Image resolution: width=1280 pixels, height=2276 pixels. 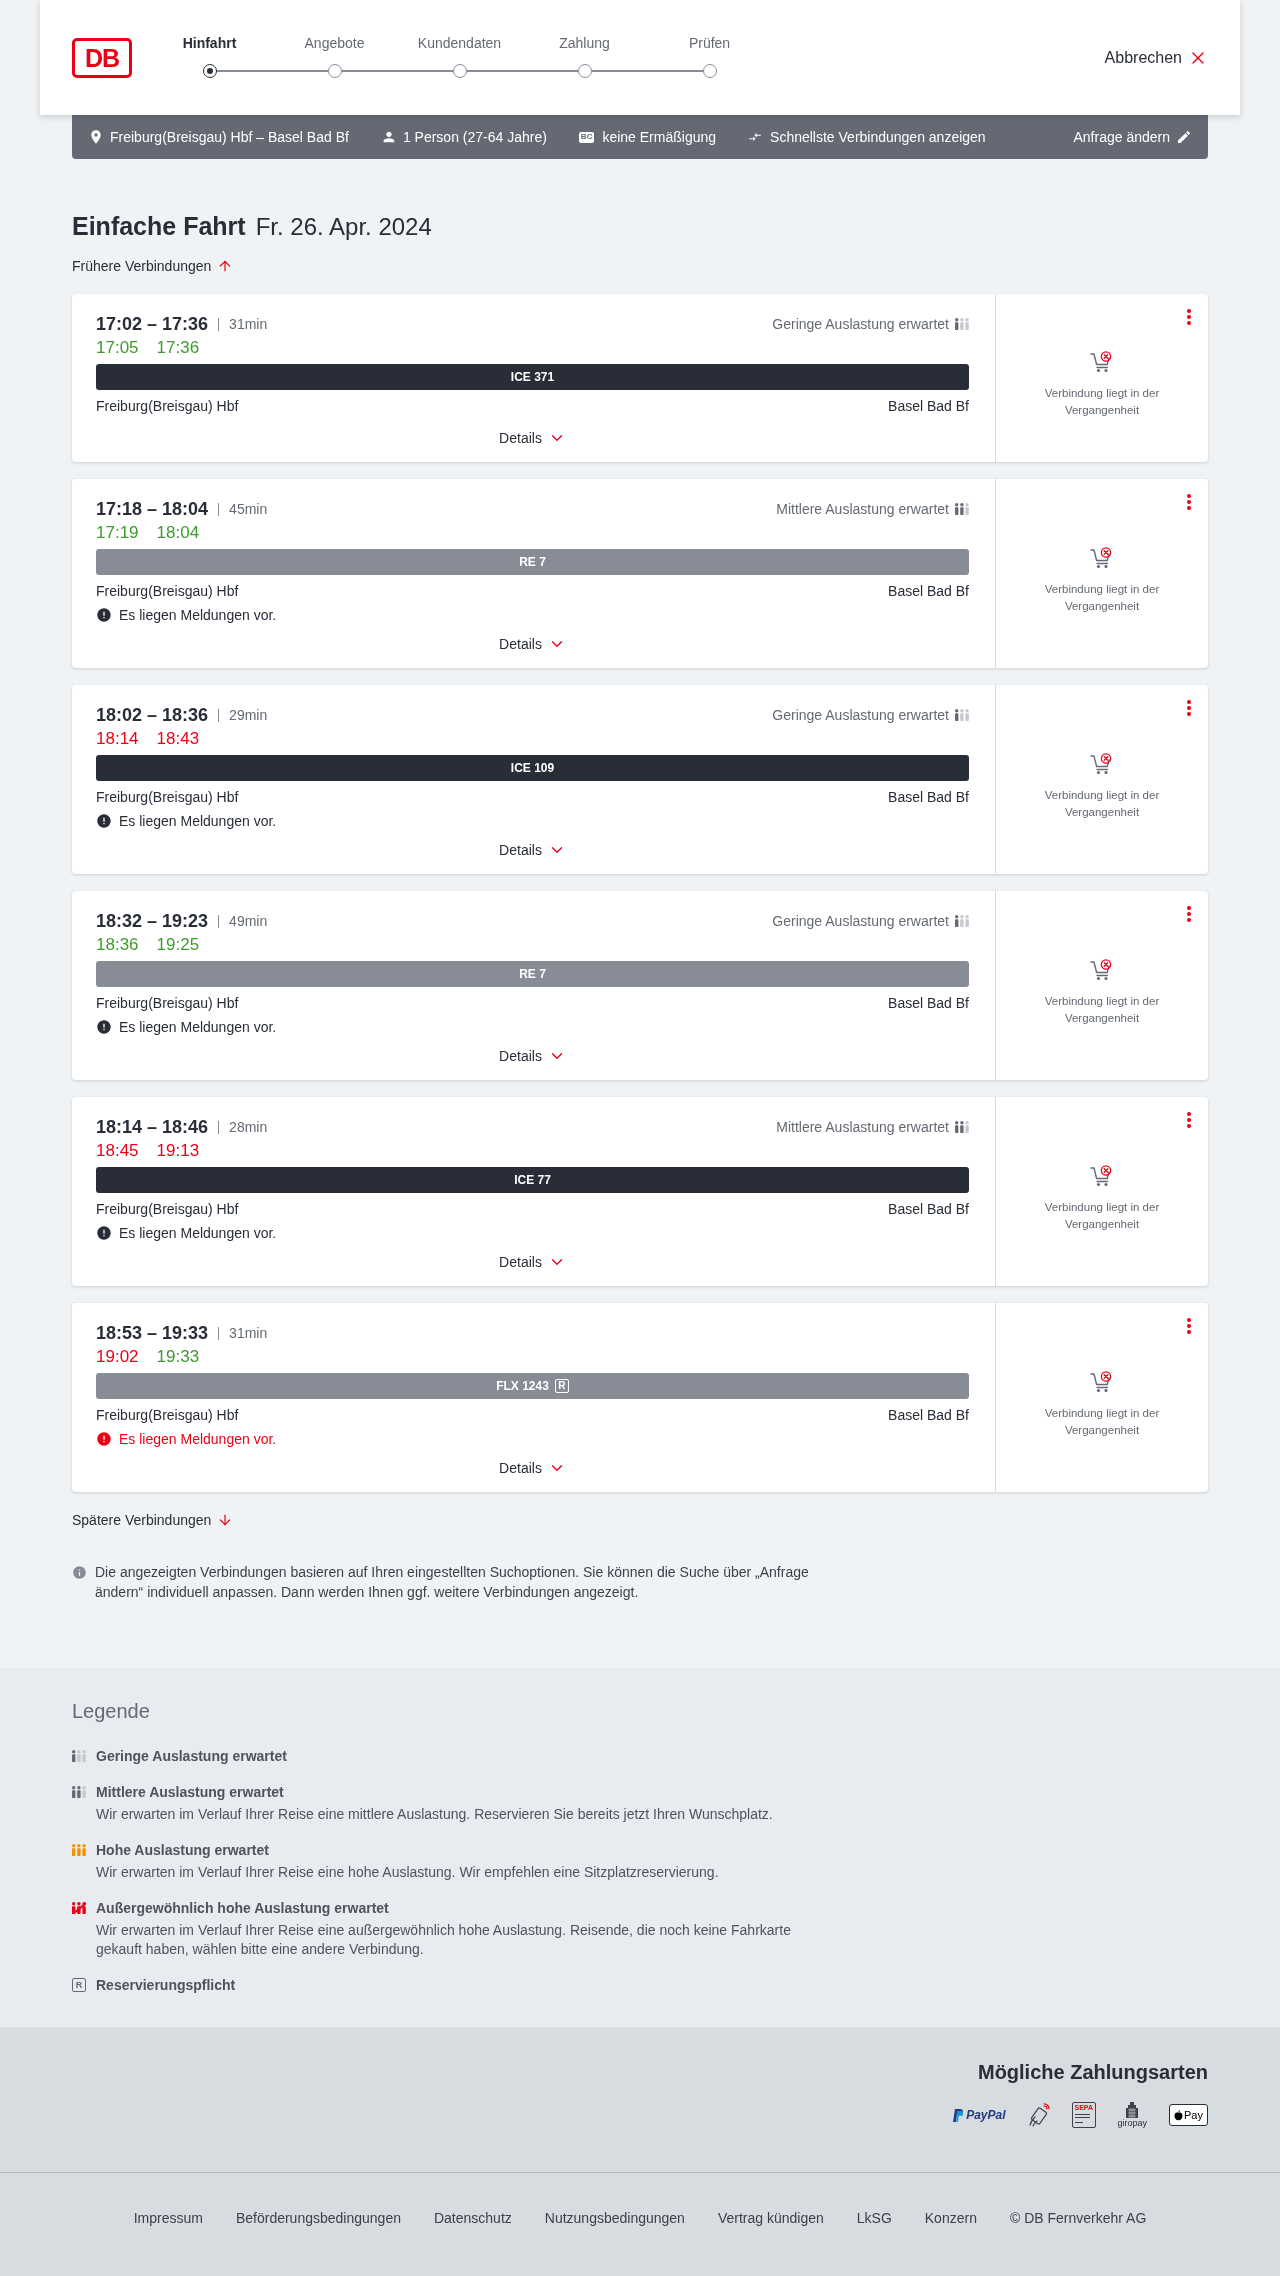 I want to click on train-name: ICE 371, so click(x=532, y=377).